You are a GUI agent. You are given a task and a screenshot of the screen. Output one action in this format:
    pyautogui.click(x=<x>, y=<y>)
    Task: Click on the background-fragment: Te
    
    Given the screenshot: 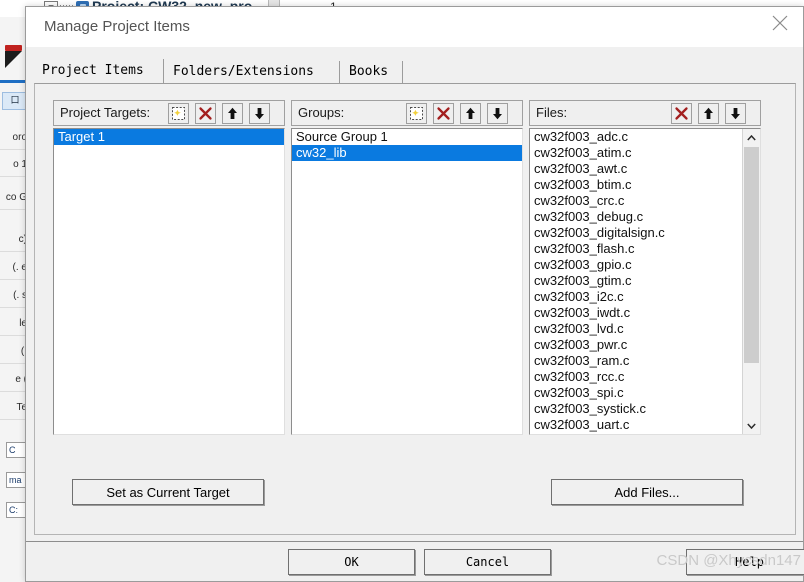 What is the action you would take?
    pyautogui.click(x=14, y=407)
    